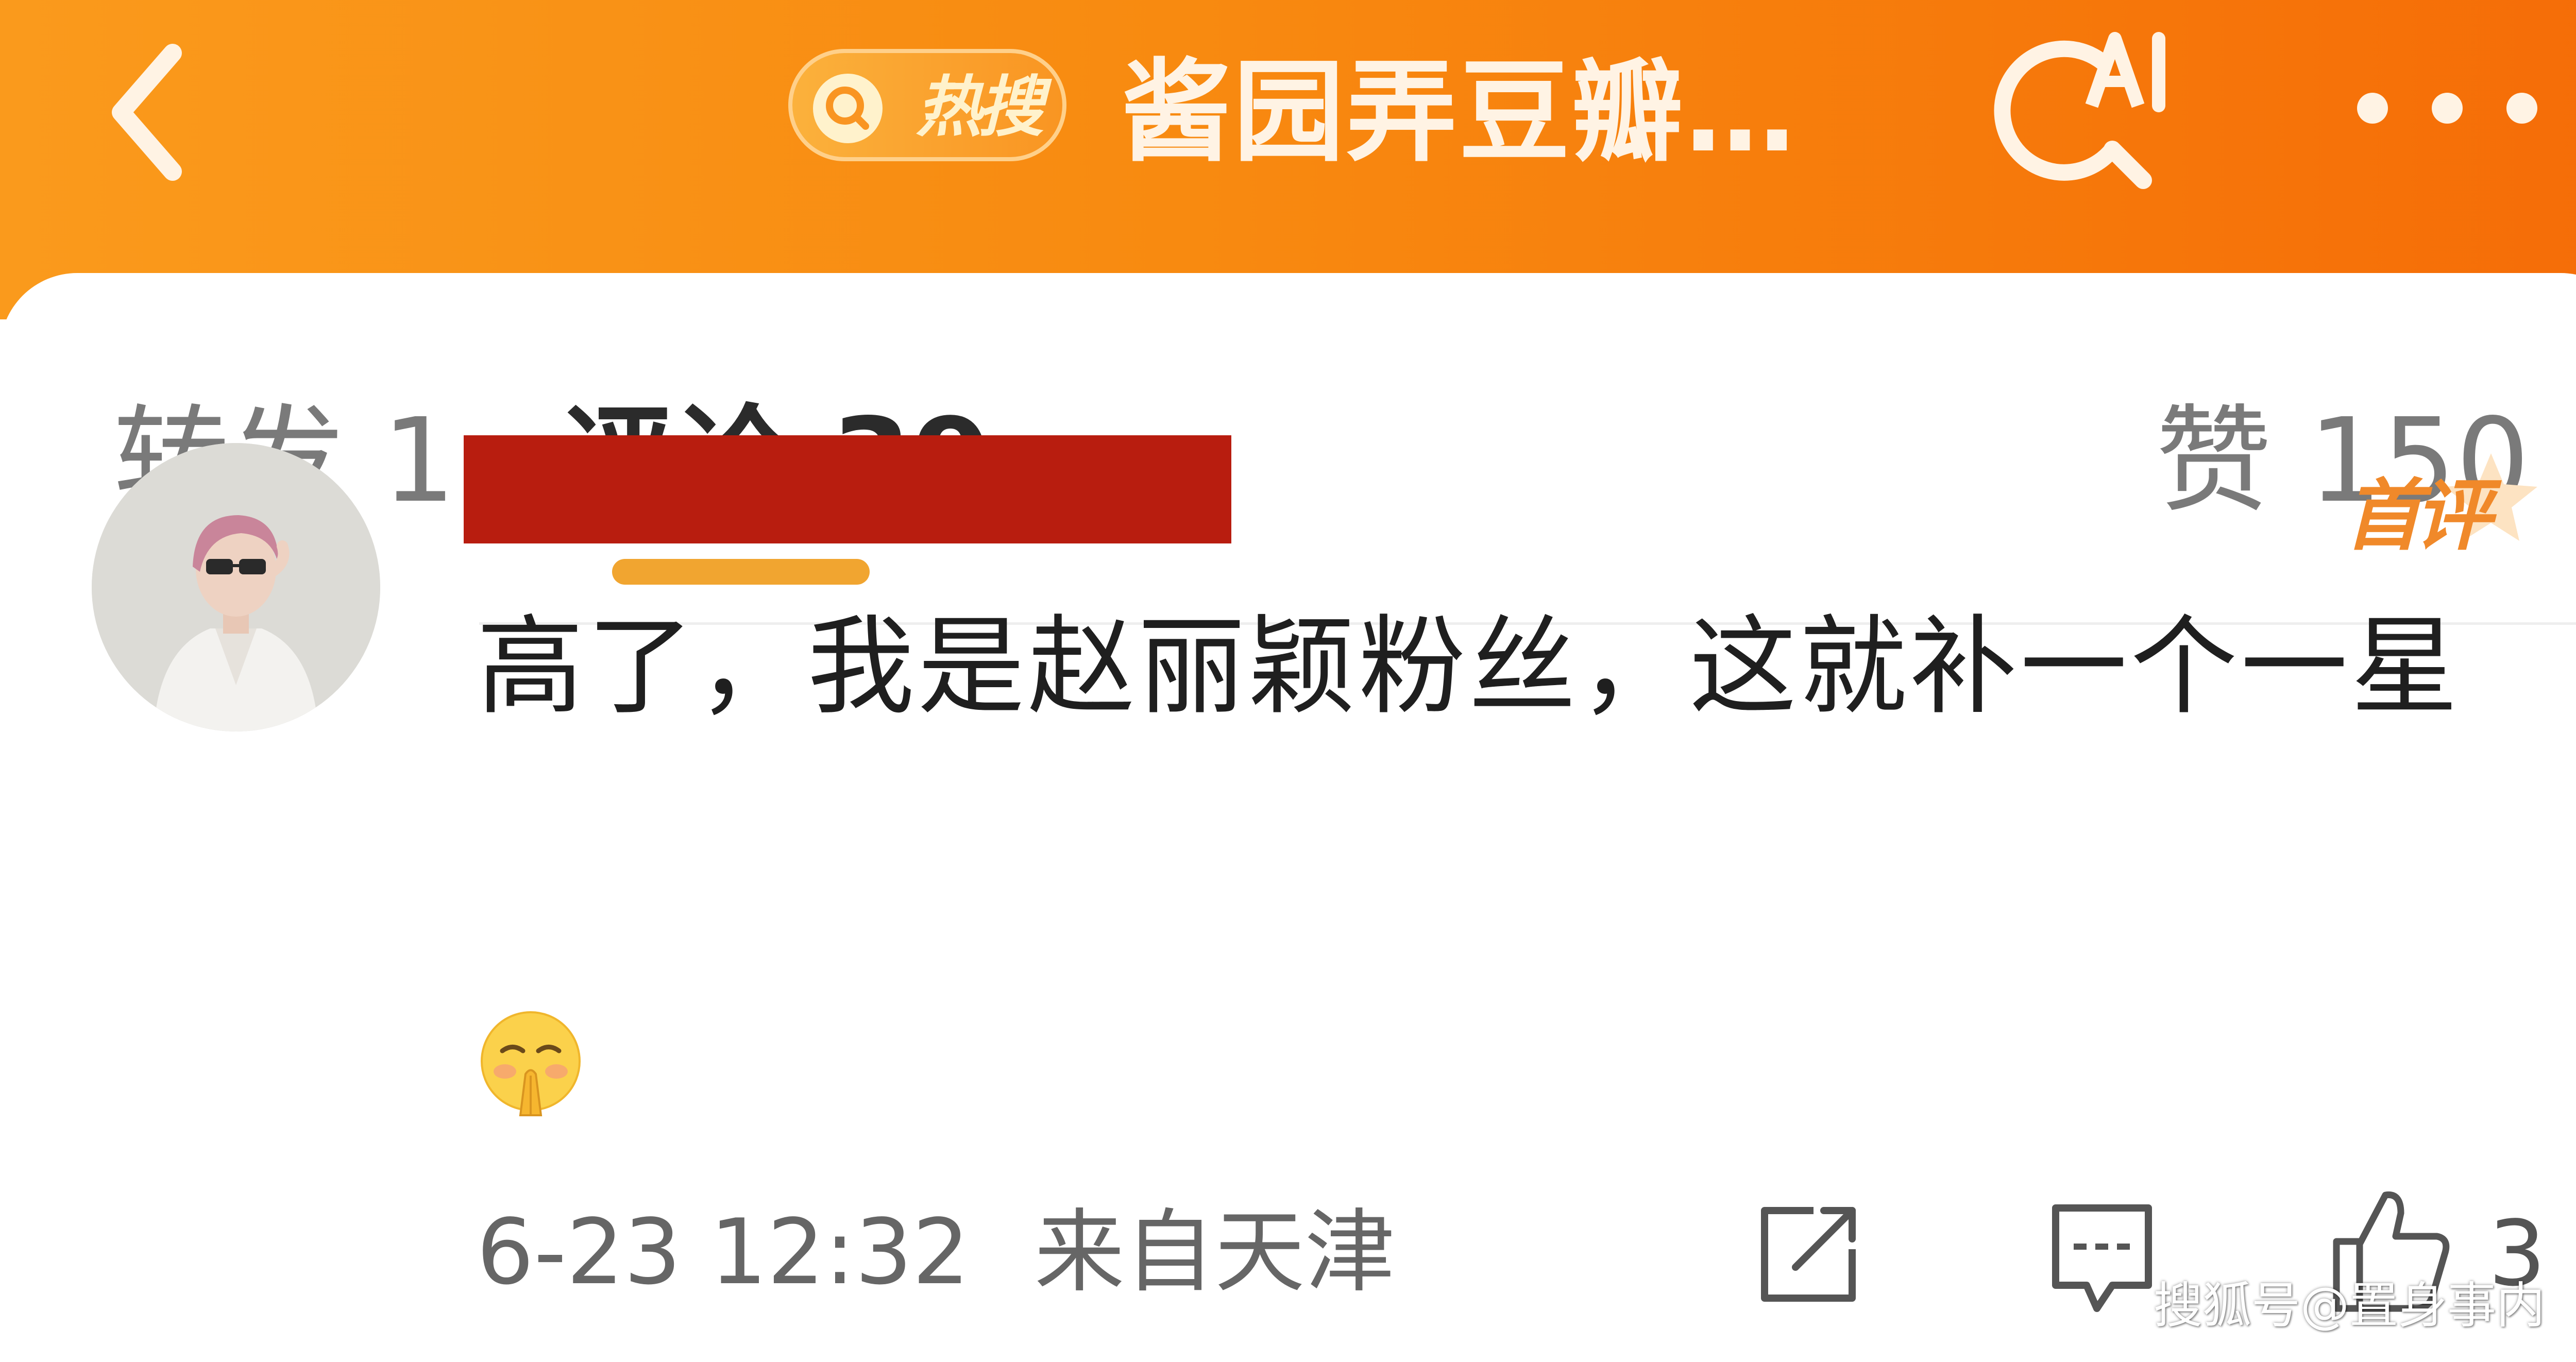  Describe the element at coordinates (236, 587) in the screenshot. I see `avatar` at that location.